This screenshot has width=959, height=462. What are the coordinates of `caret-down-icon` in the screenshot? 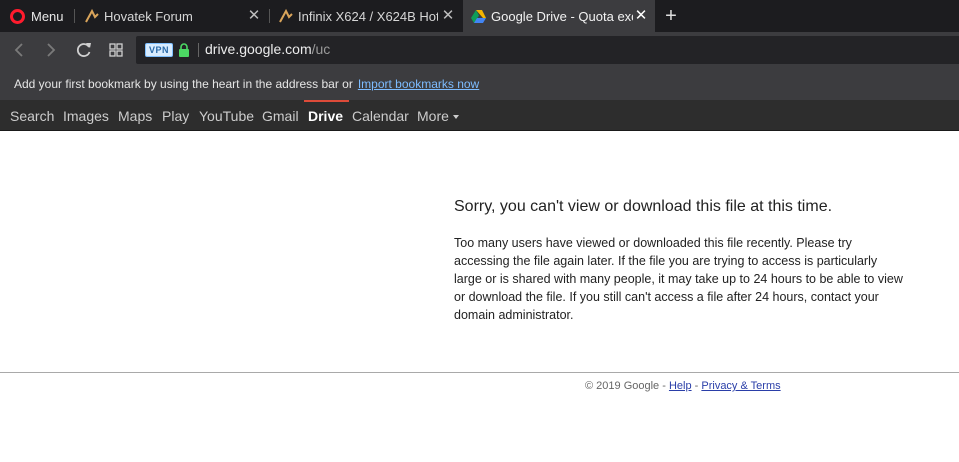 It's located at (455, 117).